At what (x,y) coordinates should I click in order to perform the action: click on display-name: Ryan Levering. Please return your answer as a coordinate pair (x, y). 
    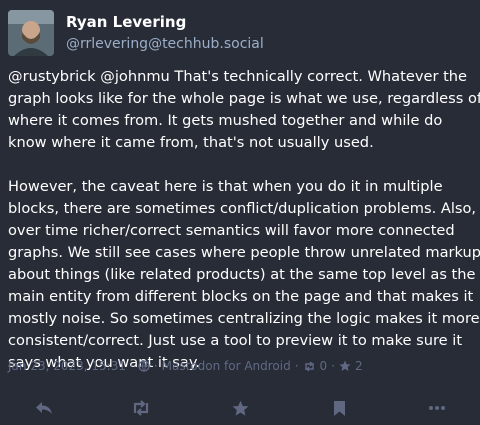
    Looking at the image, I should click on (126, 22).